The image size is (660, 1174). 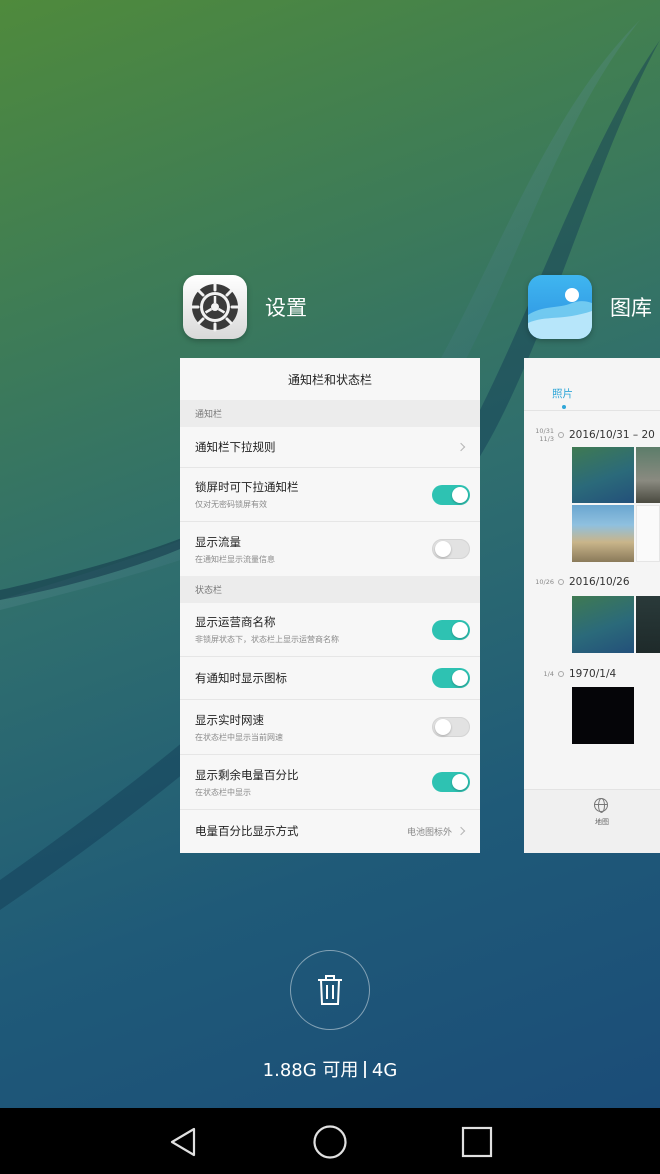 I want to click on date-group-header: 1/4 1970/1/4, so click(x=570, y=674).